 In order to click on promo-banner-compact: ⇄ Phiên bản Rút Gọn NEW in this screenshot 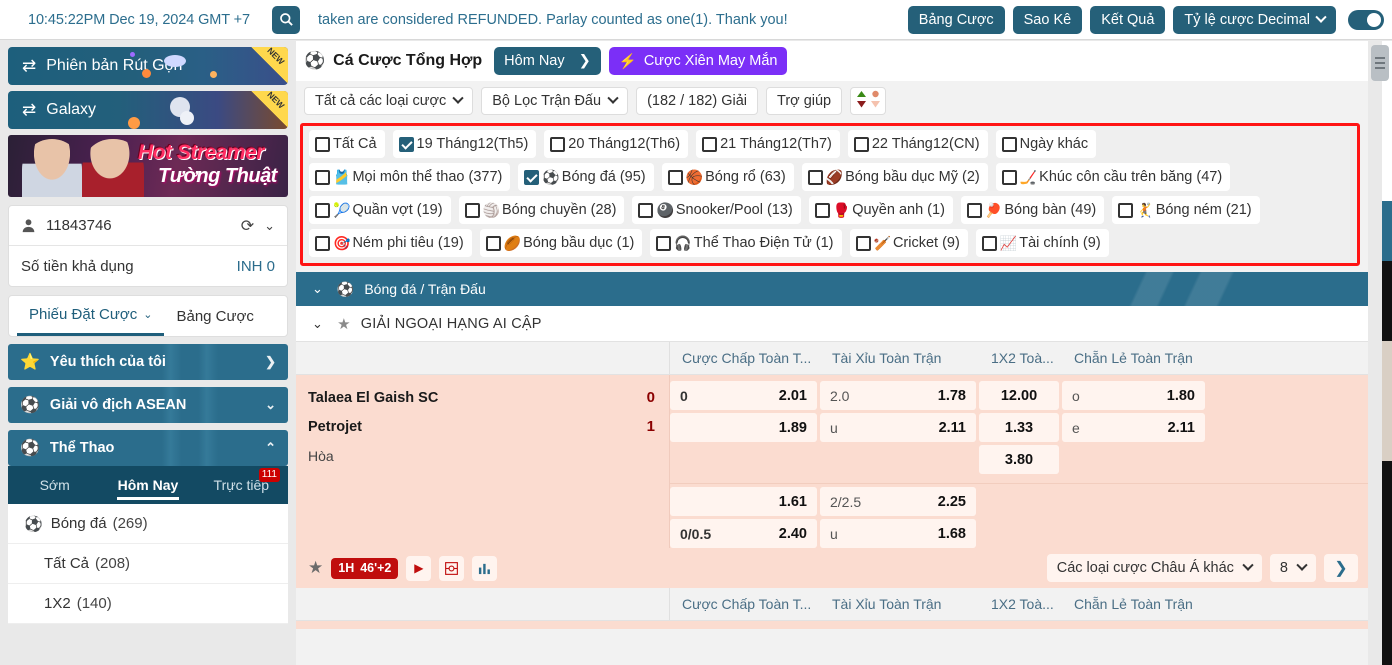, I will do `click(148, 66)`.